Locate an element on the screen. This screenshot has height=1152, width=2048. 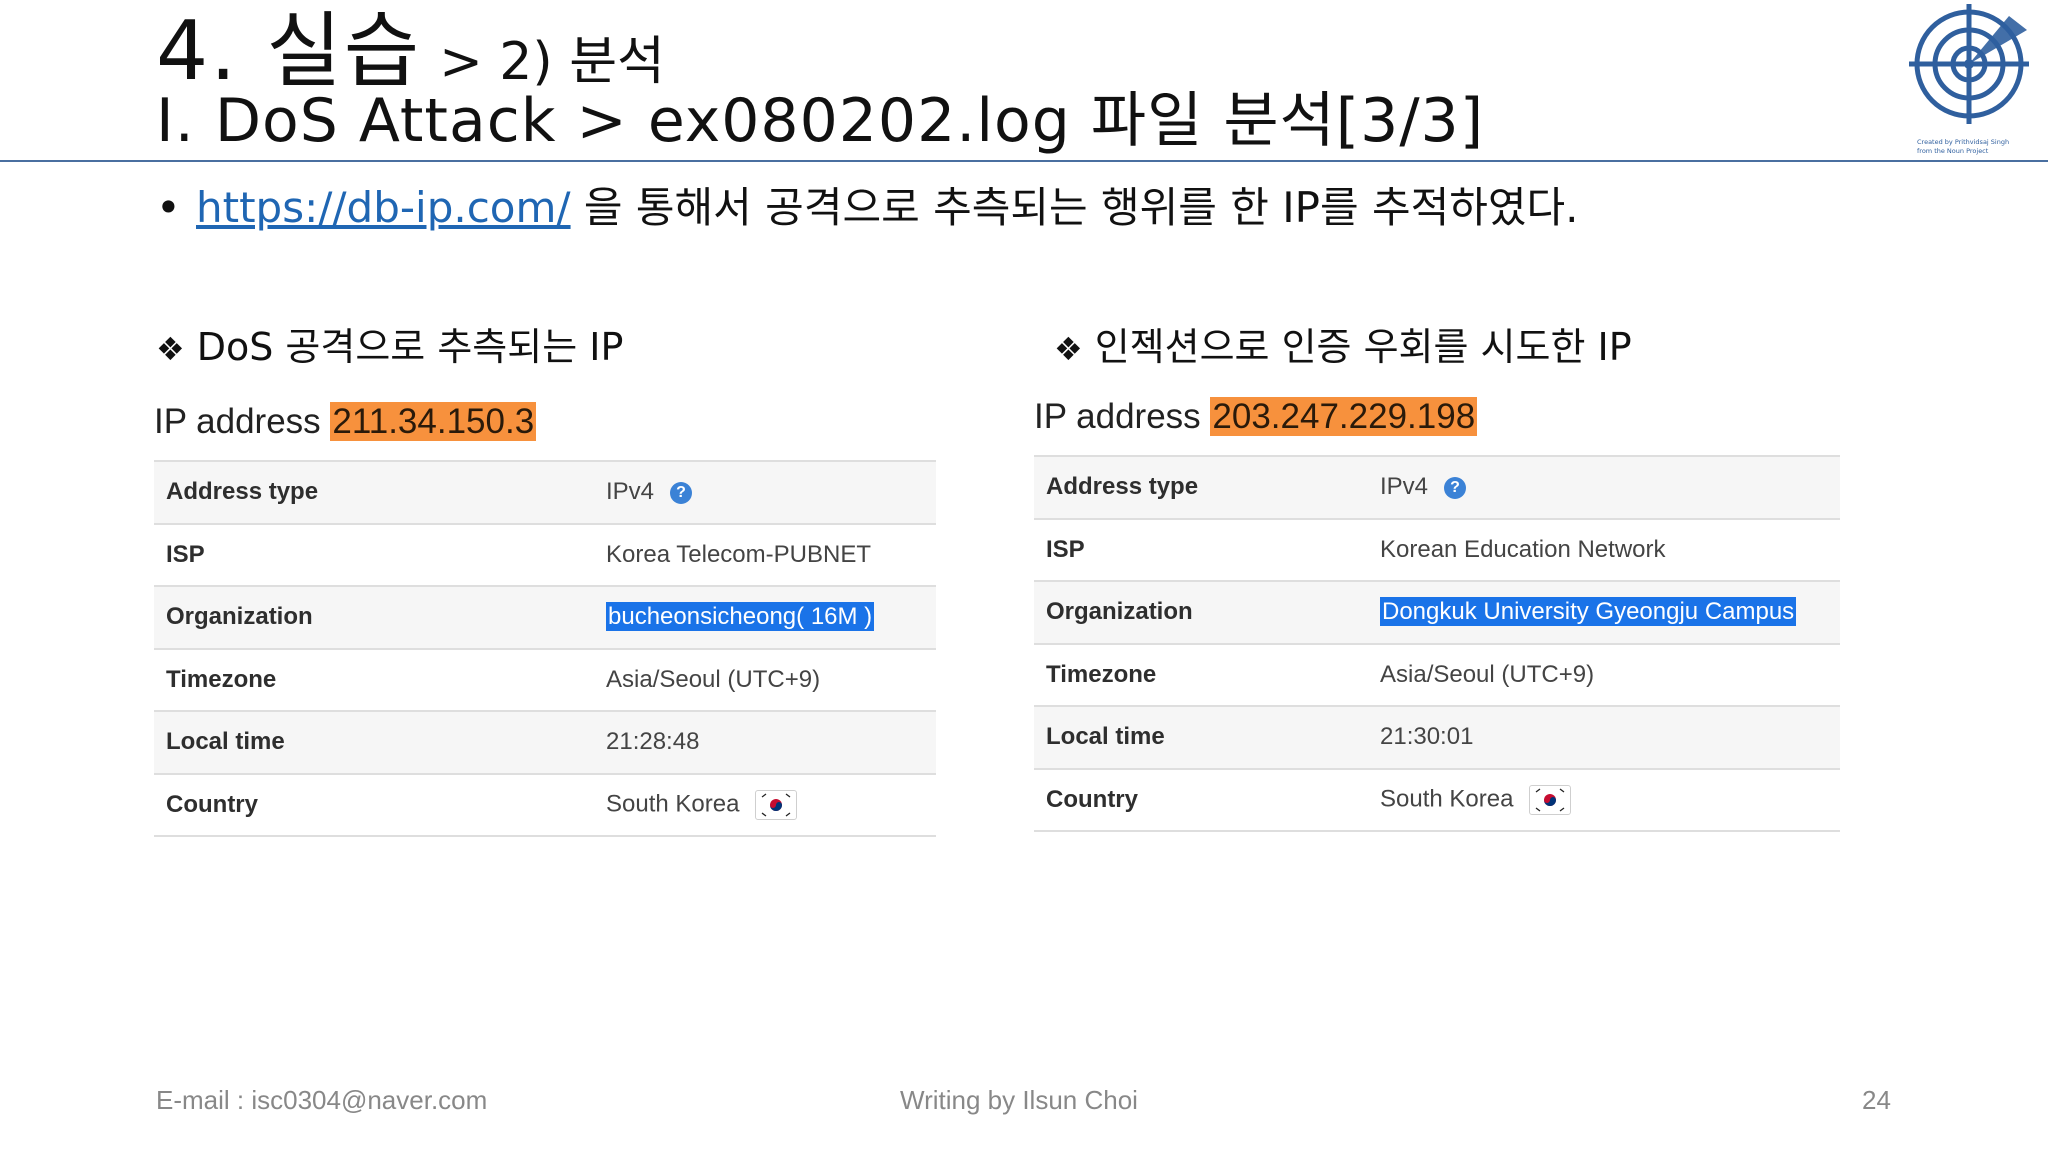
table-row: ISP Korean Education Network is located at coordinates (1437, 550).